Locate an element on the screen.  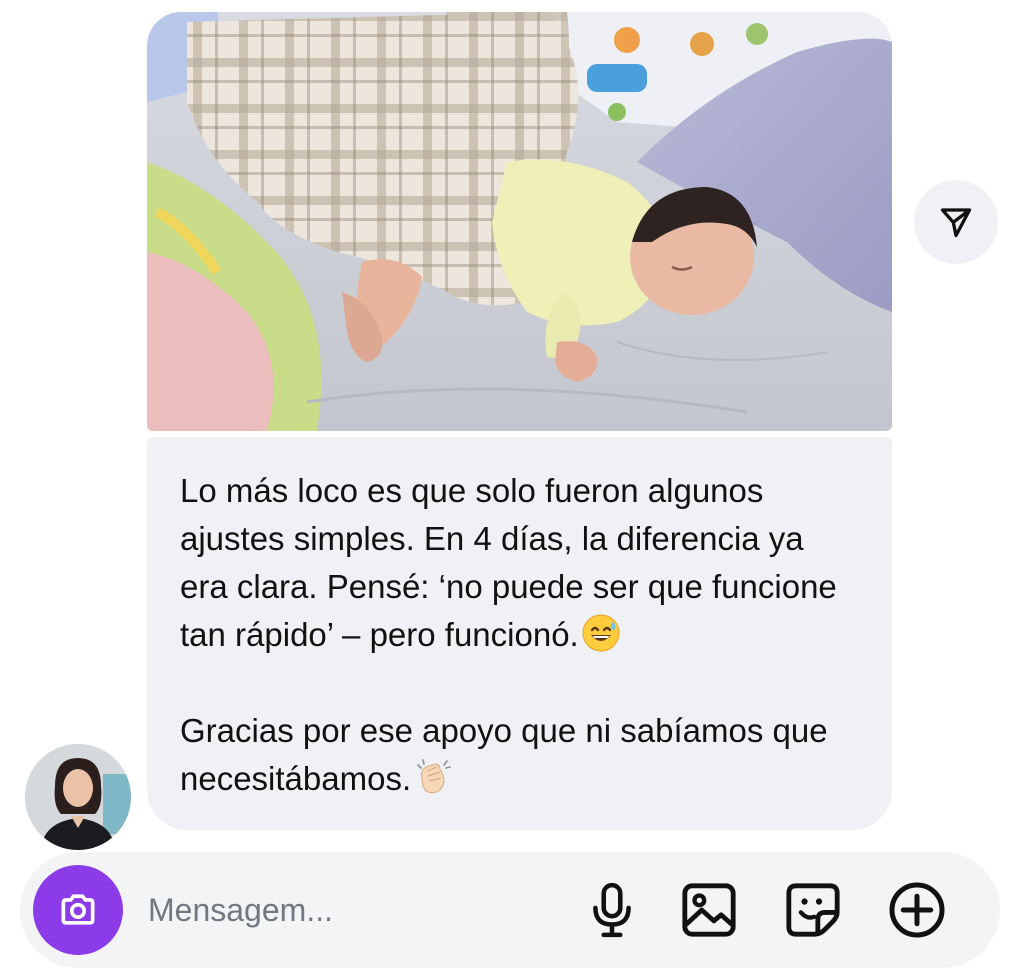
clapping-hands-emoji is located at coordinates (434, 776).